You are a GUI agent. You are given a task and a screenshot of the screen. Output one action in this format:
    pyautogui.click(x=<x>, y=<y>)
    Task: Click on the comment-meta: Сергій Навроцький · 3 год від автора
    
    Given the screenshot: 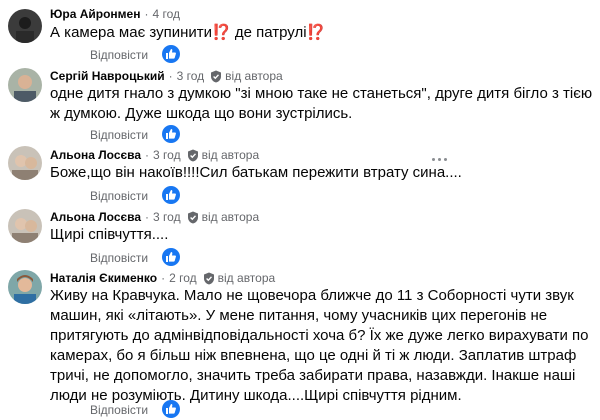 What is the action you would take?
    pyautogui.click(x=166, y=76)
    